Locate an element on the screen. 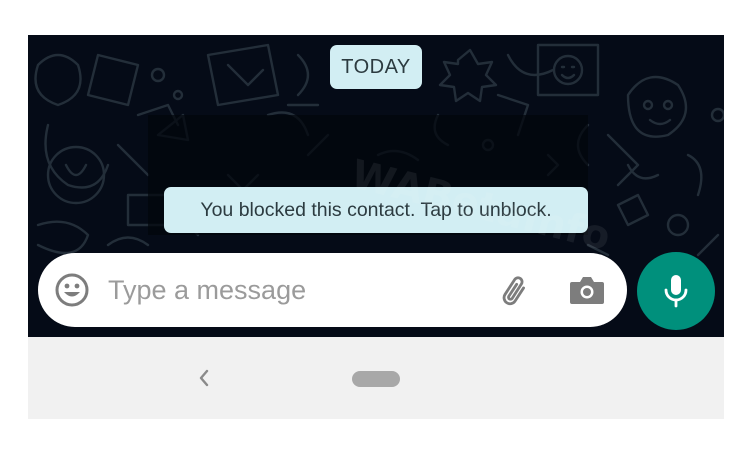  date-label: TODAY is located at coordinates (376, 66).